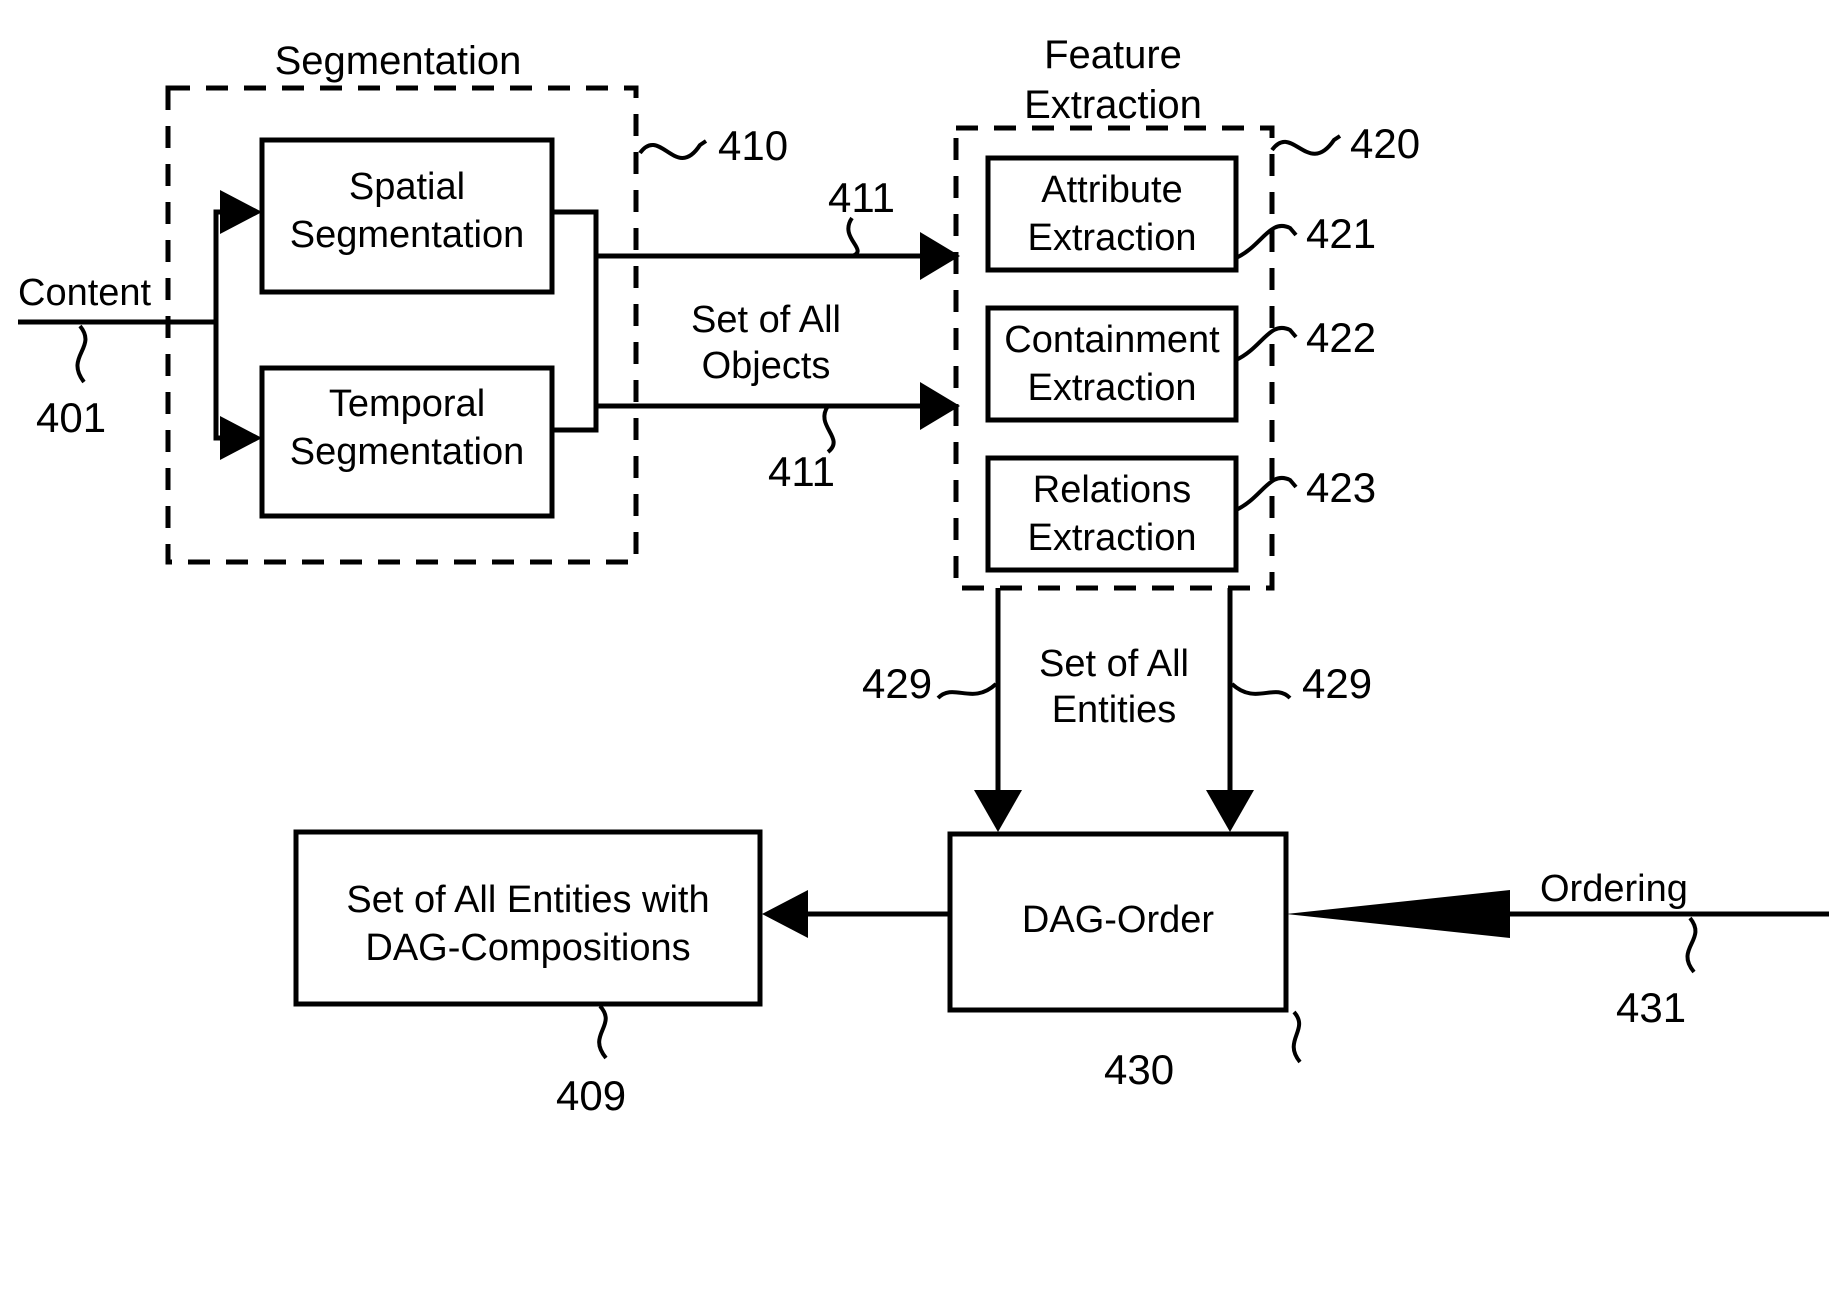 The image size is (1829, 1292). What do you see at coordinates (1118, 920) in the screenshot?
I see `dag-order-label: DAG-Order` at bounding box center [1118, 920].